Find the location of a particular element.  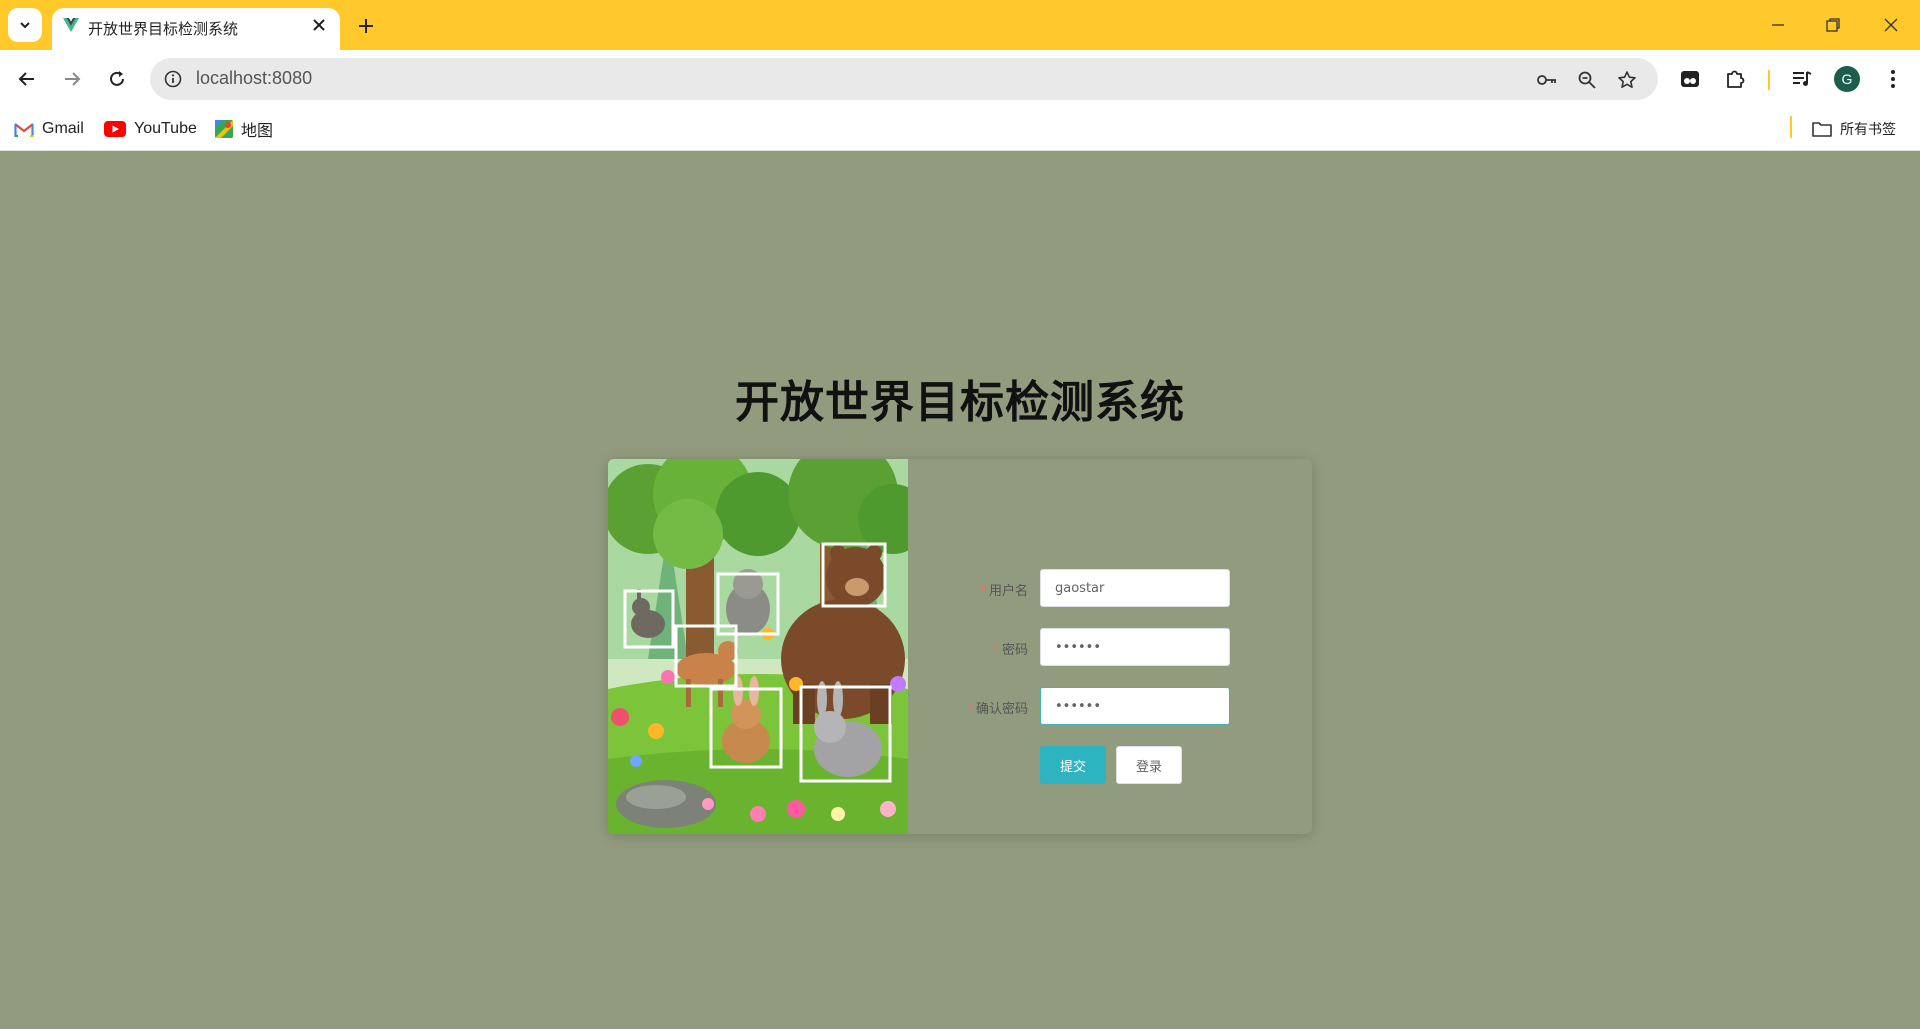

chevron-down-icon is located at coordinates (25, 25).